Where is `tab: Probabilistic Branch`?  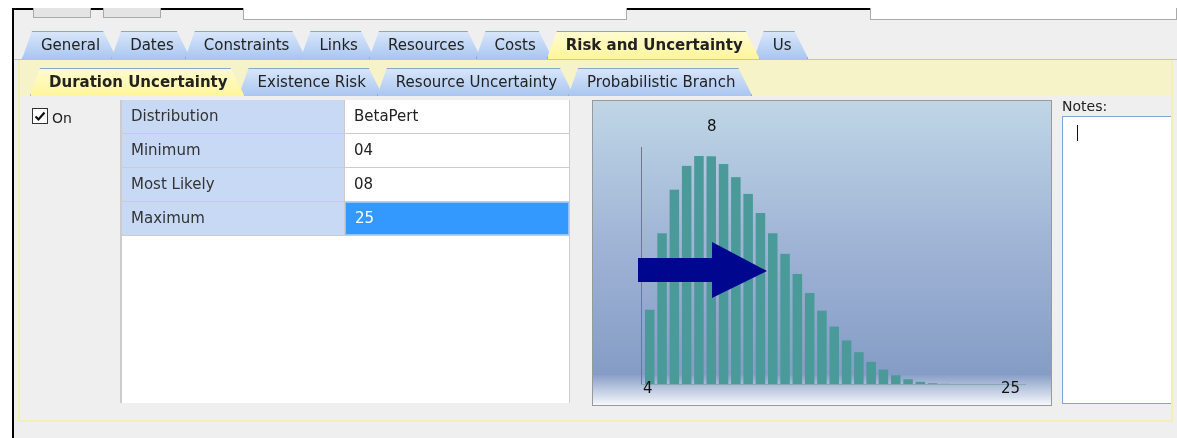
tab: Probabilistic Branch is located at coordinates (660, 82).